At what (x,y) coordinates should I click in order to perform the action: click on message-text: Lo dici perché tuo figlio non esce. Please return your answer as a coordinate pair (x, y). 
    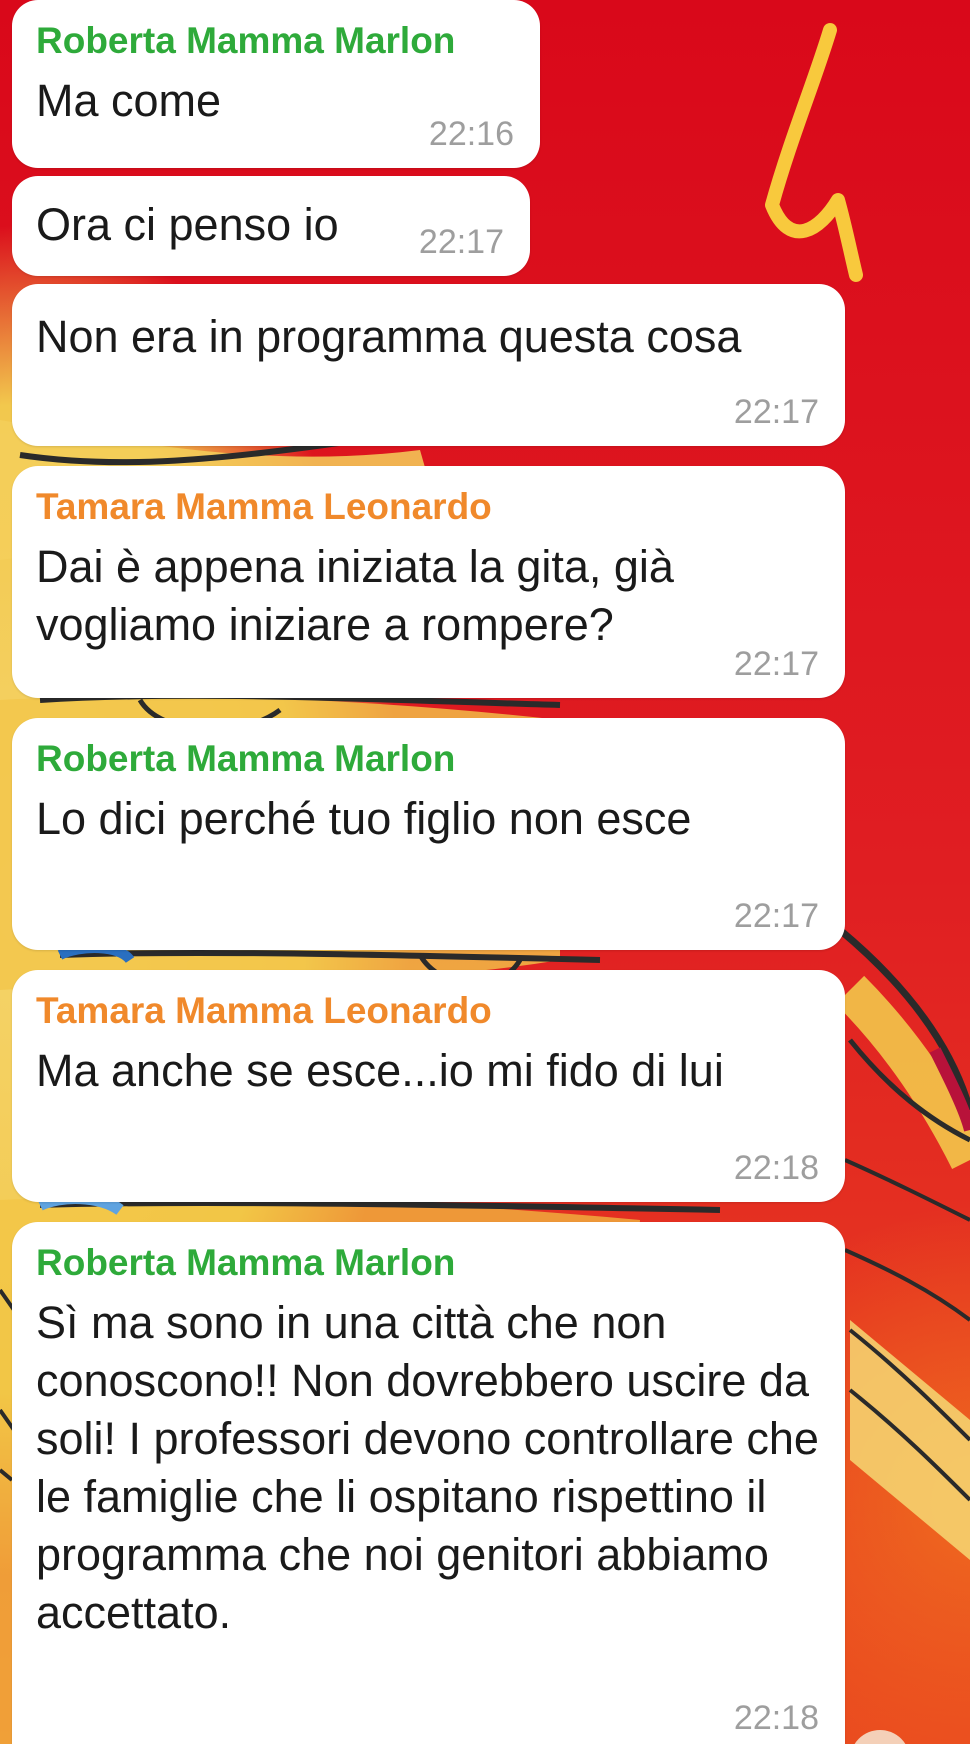
    Looking at the image, I should click on (364, 818).